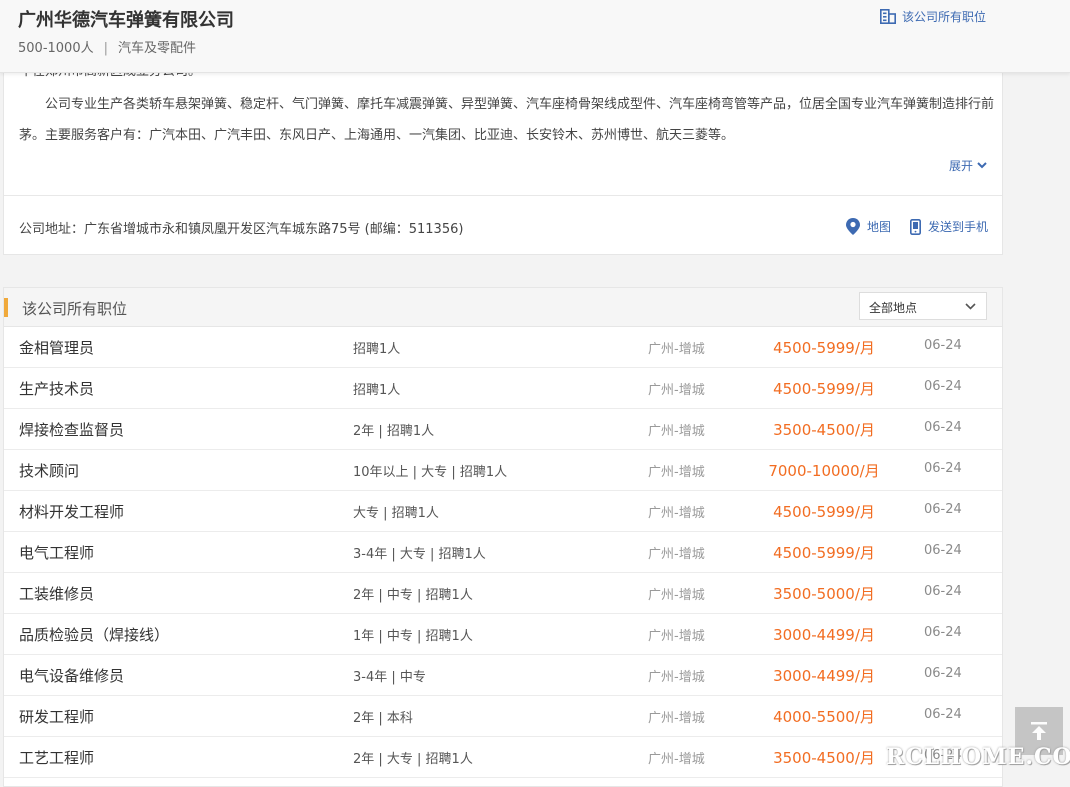  Describe the element at coordinates (958, 227) in the screenshot. I see `send-to-phone-label: 发送到手机` at that location.